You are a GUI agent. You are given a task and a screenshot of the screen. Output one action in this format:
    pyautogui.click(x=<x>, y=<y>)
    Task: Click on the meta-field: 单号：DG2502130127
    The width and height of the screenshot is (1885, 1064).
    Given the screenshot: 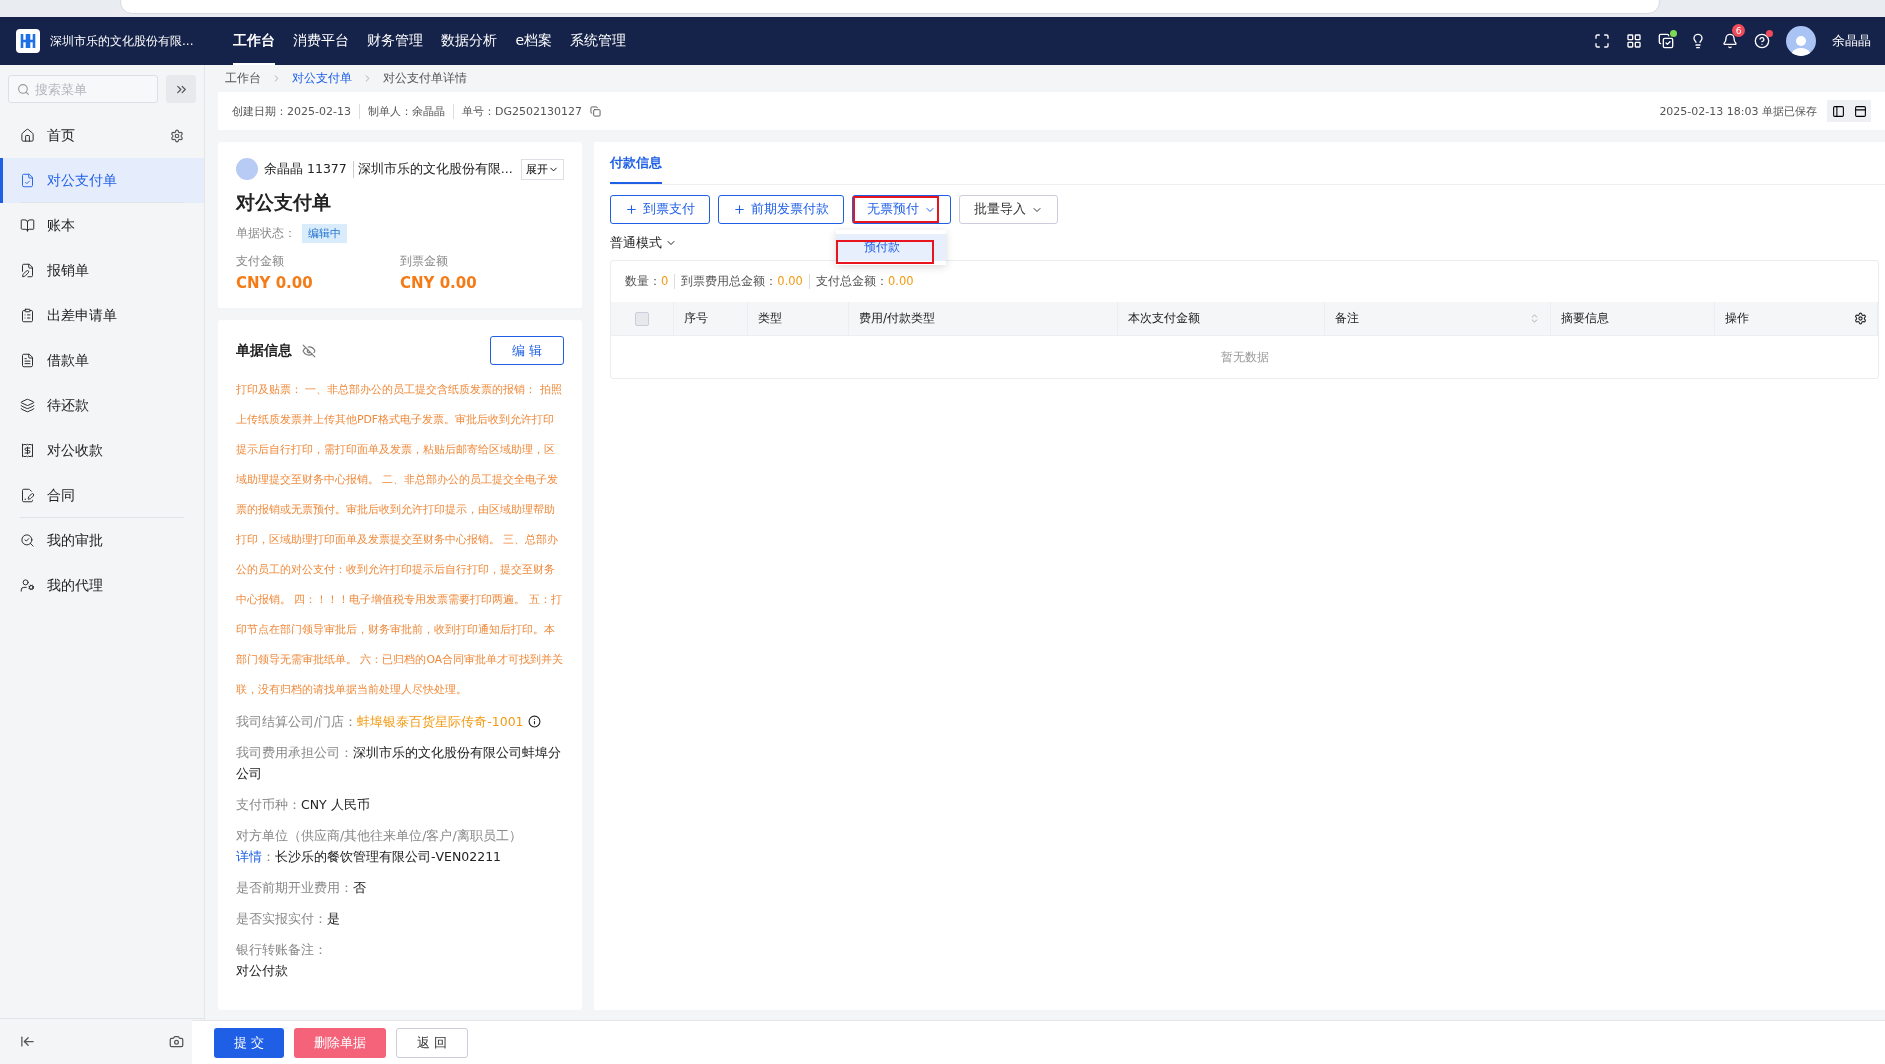 What is the action you would take?
    pyautogui.click(x=521, y=111)
    